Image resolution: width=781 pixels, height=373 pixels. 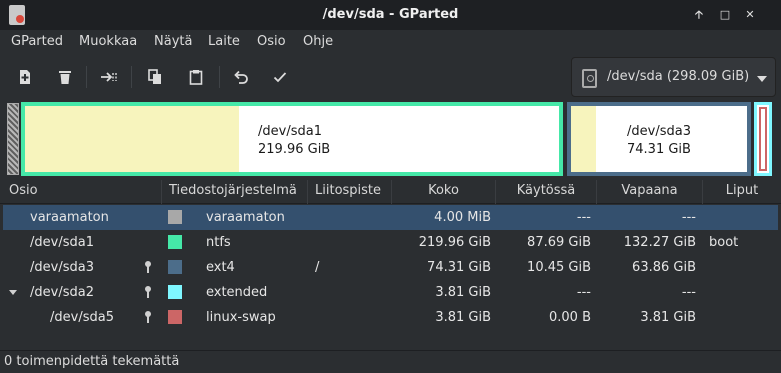 What do you see at coordinates (390, 217) in the screenshot?
I see `table-row: varaamaton varaamaton 4.00 MiB --- ---` at bounding box center [390, 217].